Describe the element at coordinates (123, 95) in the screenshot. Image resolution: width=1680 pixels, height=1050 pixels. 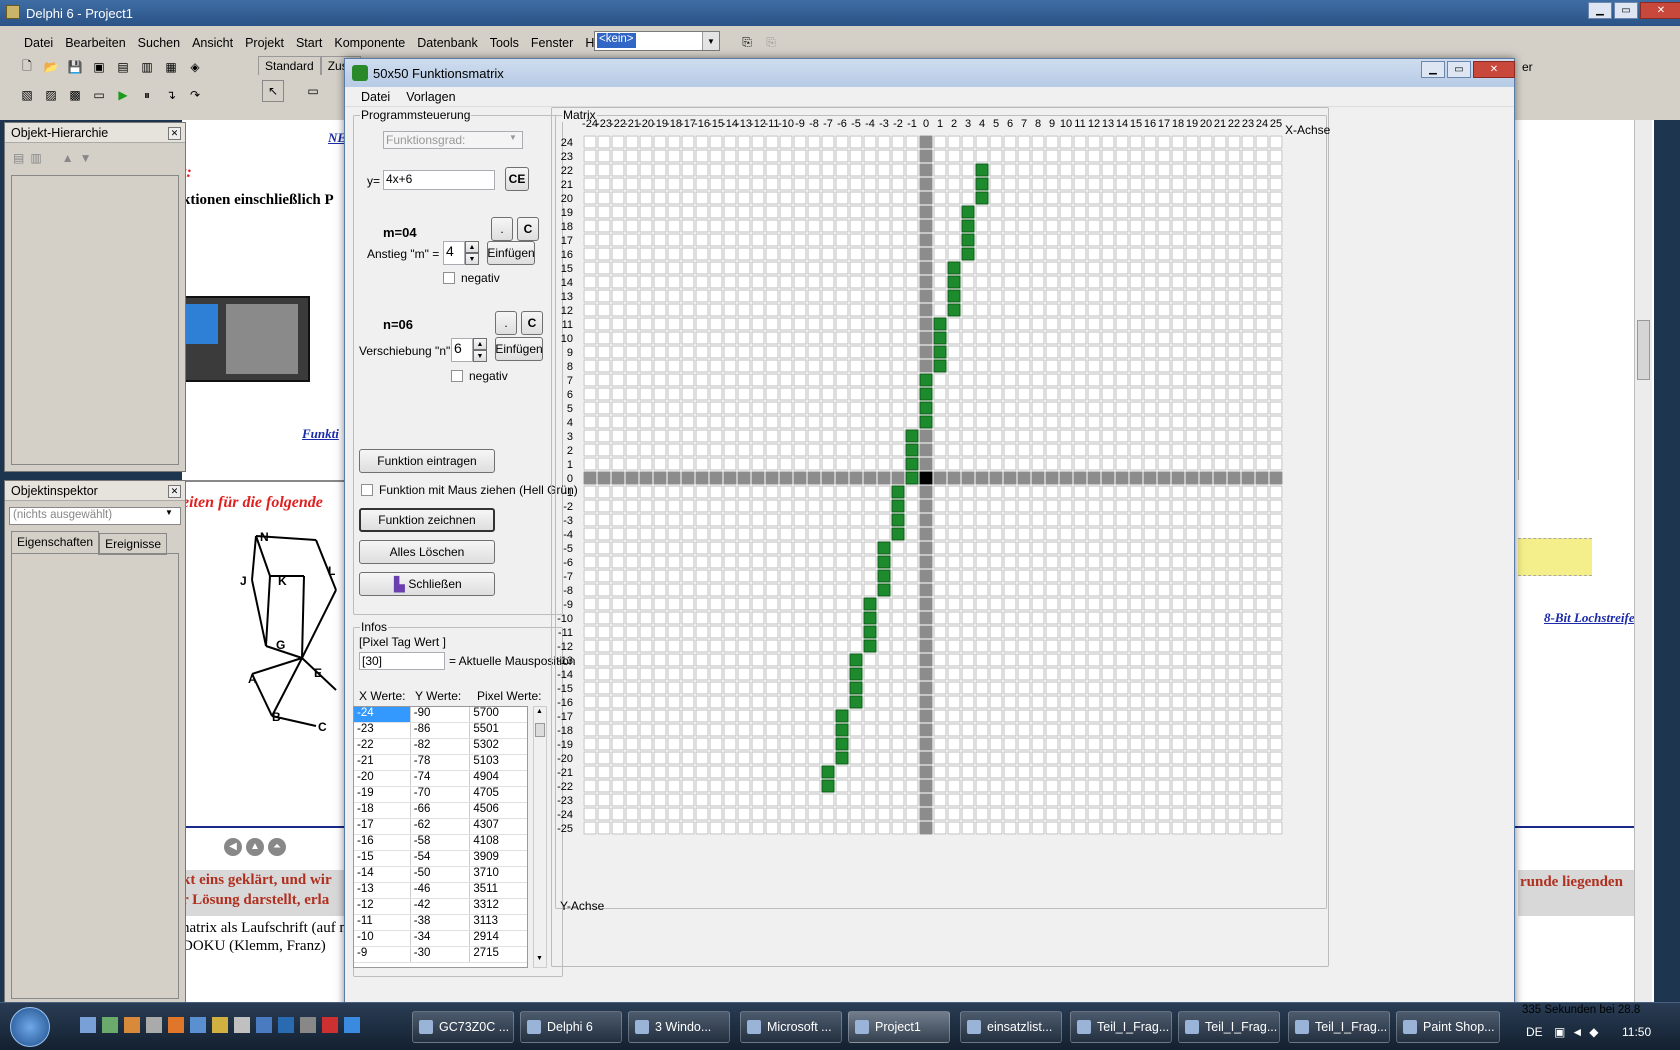
I see `run-icon: ▶` at that location.